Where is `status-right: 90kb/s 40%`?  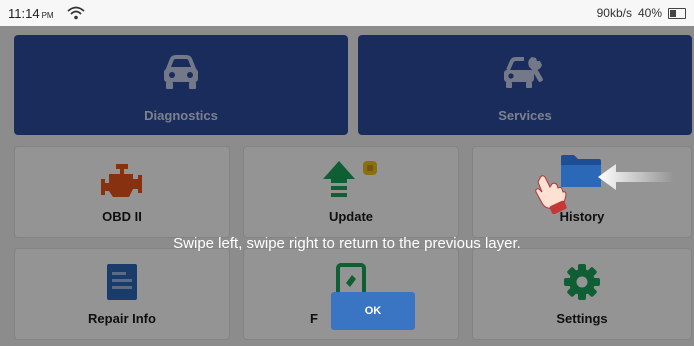 status-right: 90kb/s 40% is located at coordinates (641, 13).